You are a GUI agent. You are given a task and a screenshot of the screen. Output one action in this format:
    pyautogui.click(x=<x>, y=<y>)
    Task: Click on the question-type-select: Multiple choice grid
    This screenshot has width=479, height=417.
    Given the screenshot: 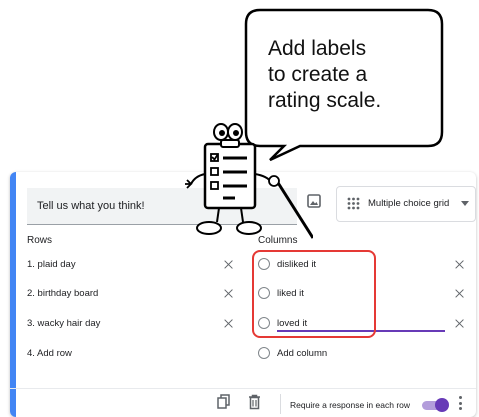 What is the action you would take?
    pyautogui.click(x=406, y=204)
    